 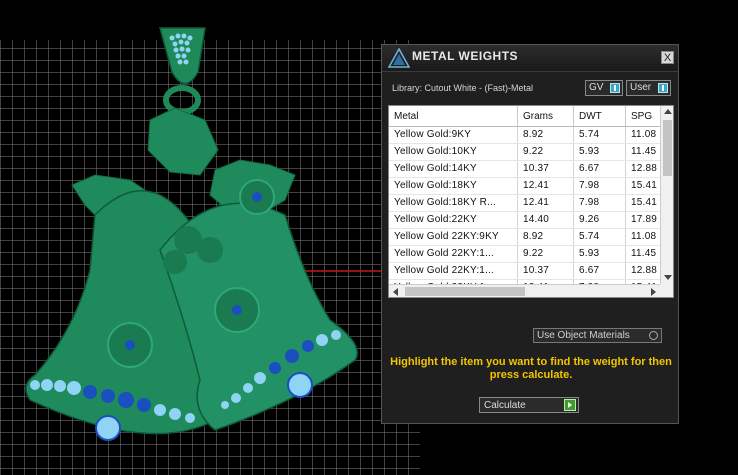 I want to click on user-toggle: User, so click(x=648, y=88).